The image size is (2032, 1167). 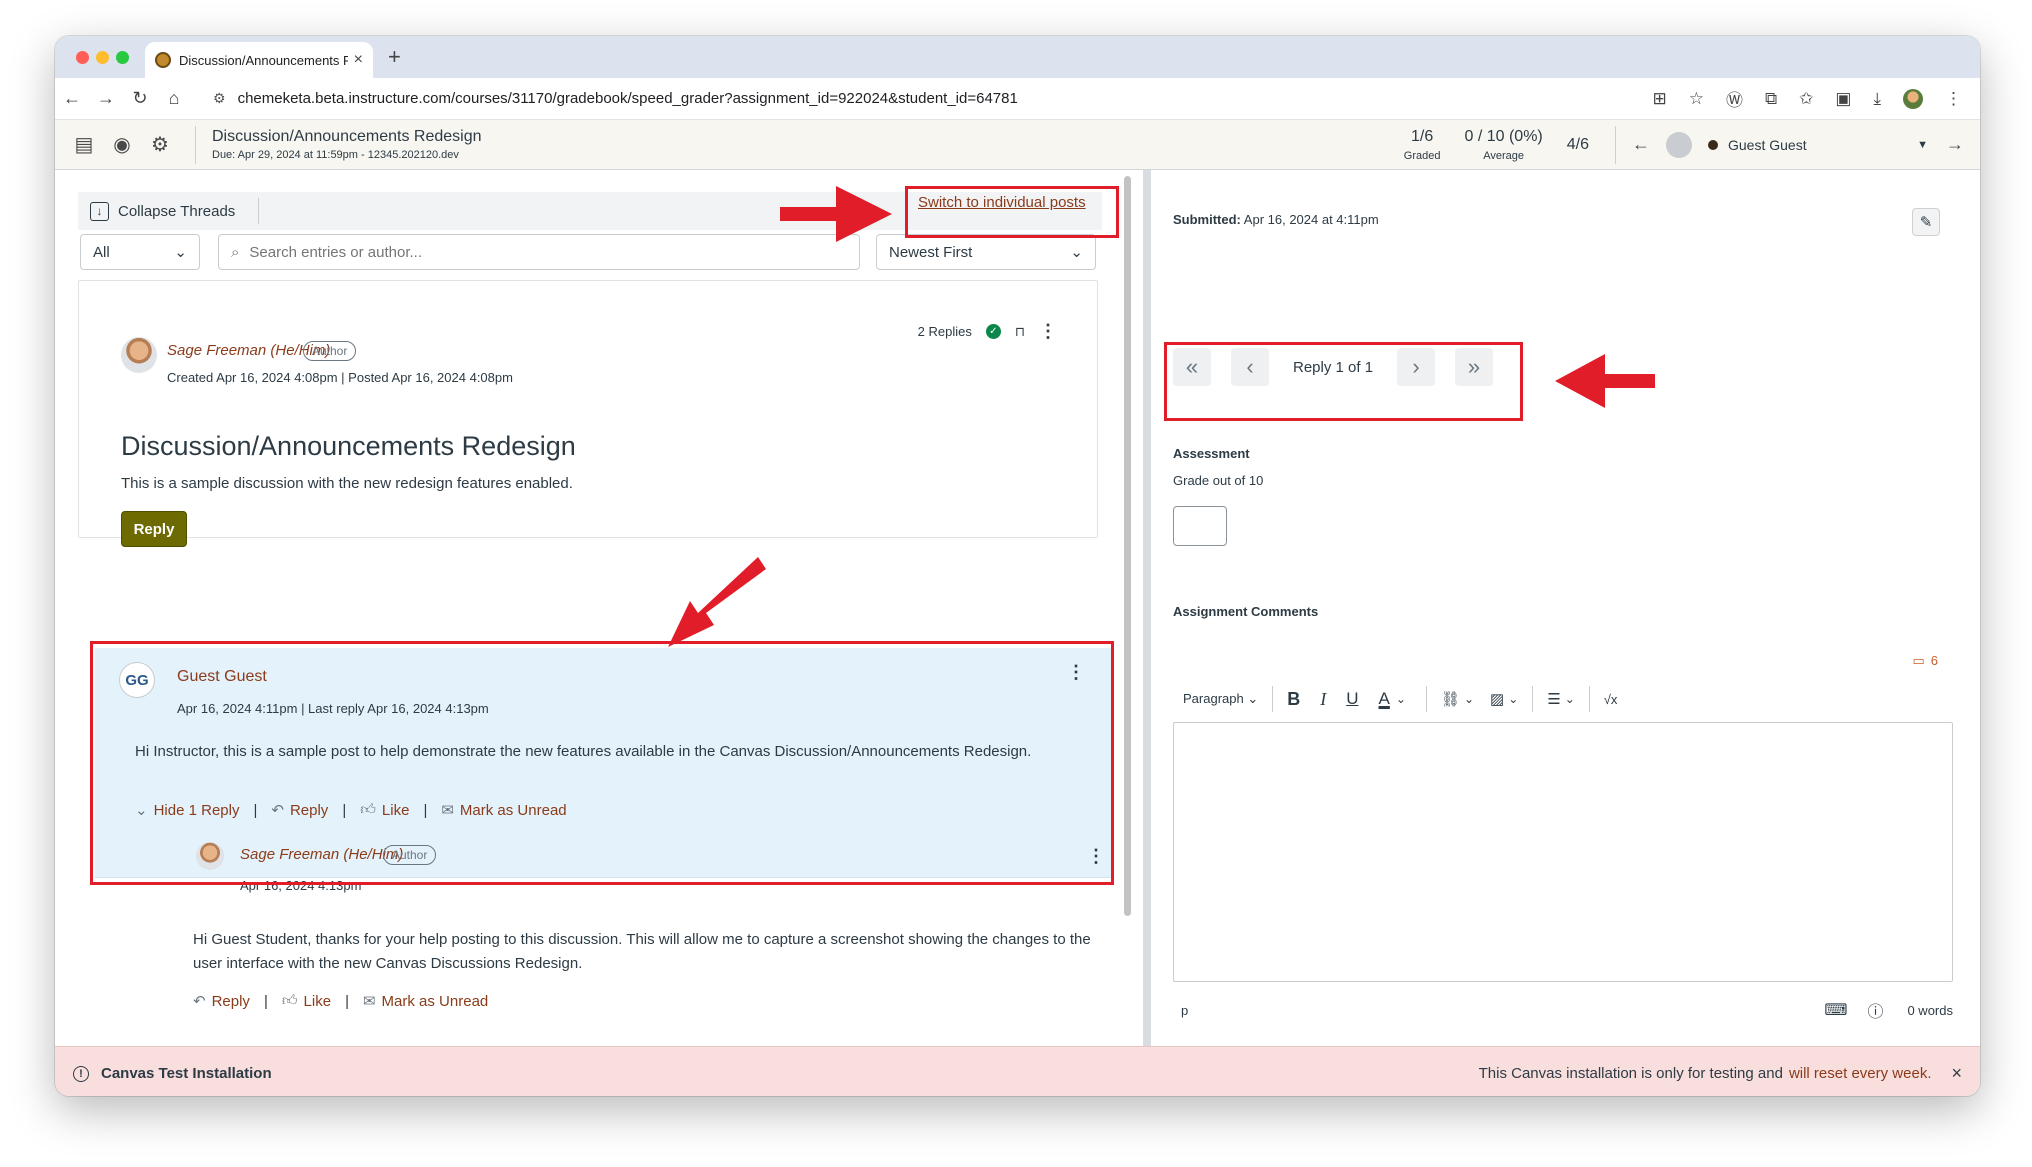 What do you see at coordinates (199, 1001) in the screenshot?
I see `reply-arrow-icon: ↶` at bounding box center [199, 1001].